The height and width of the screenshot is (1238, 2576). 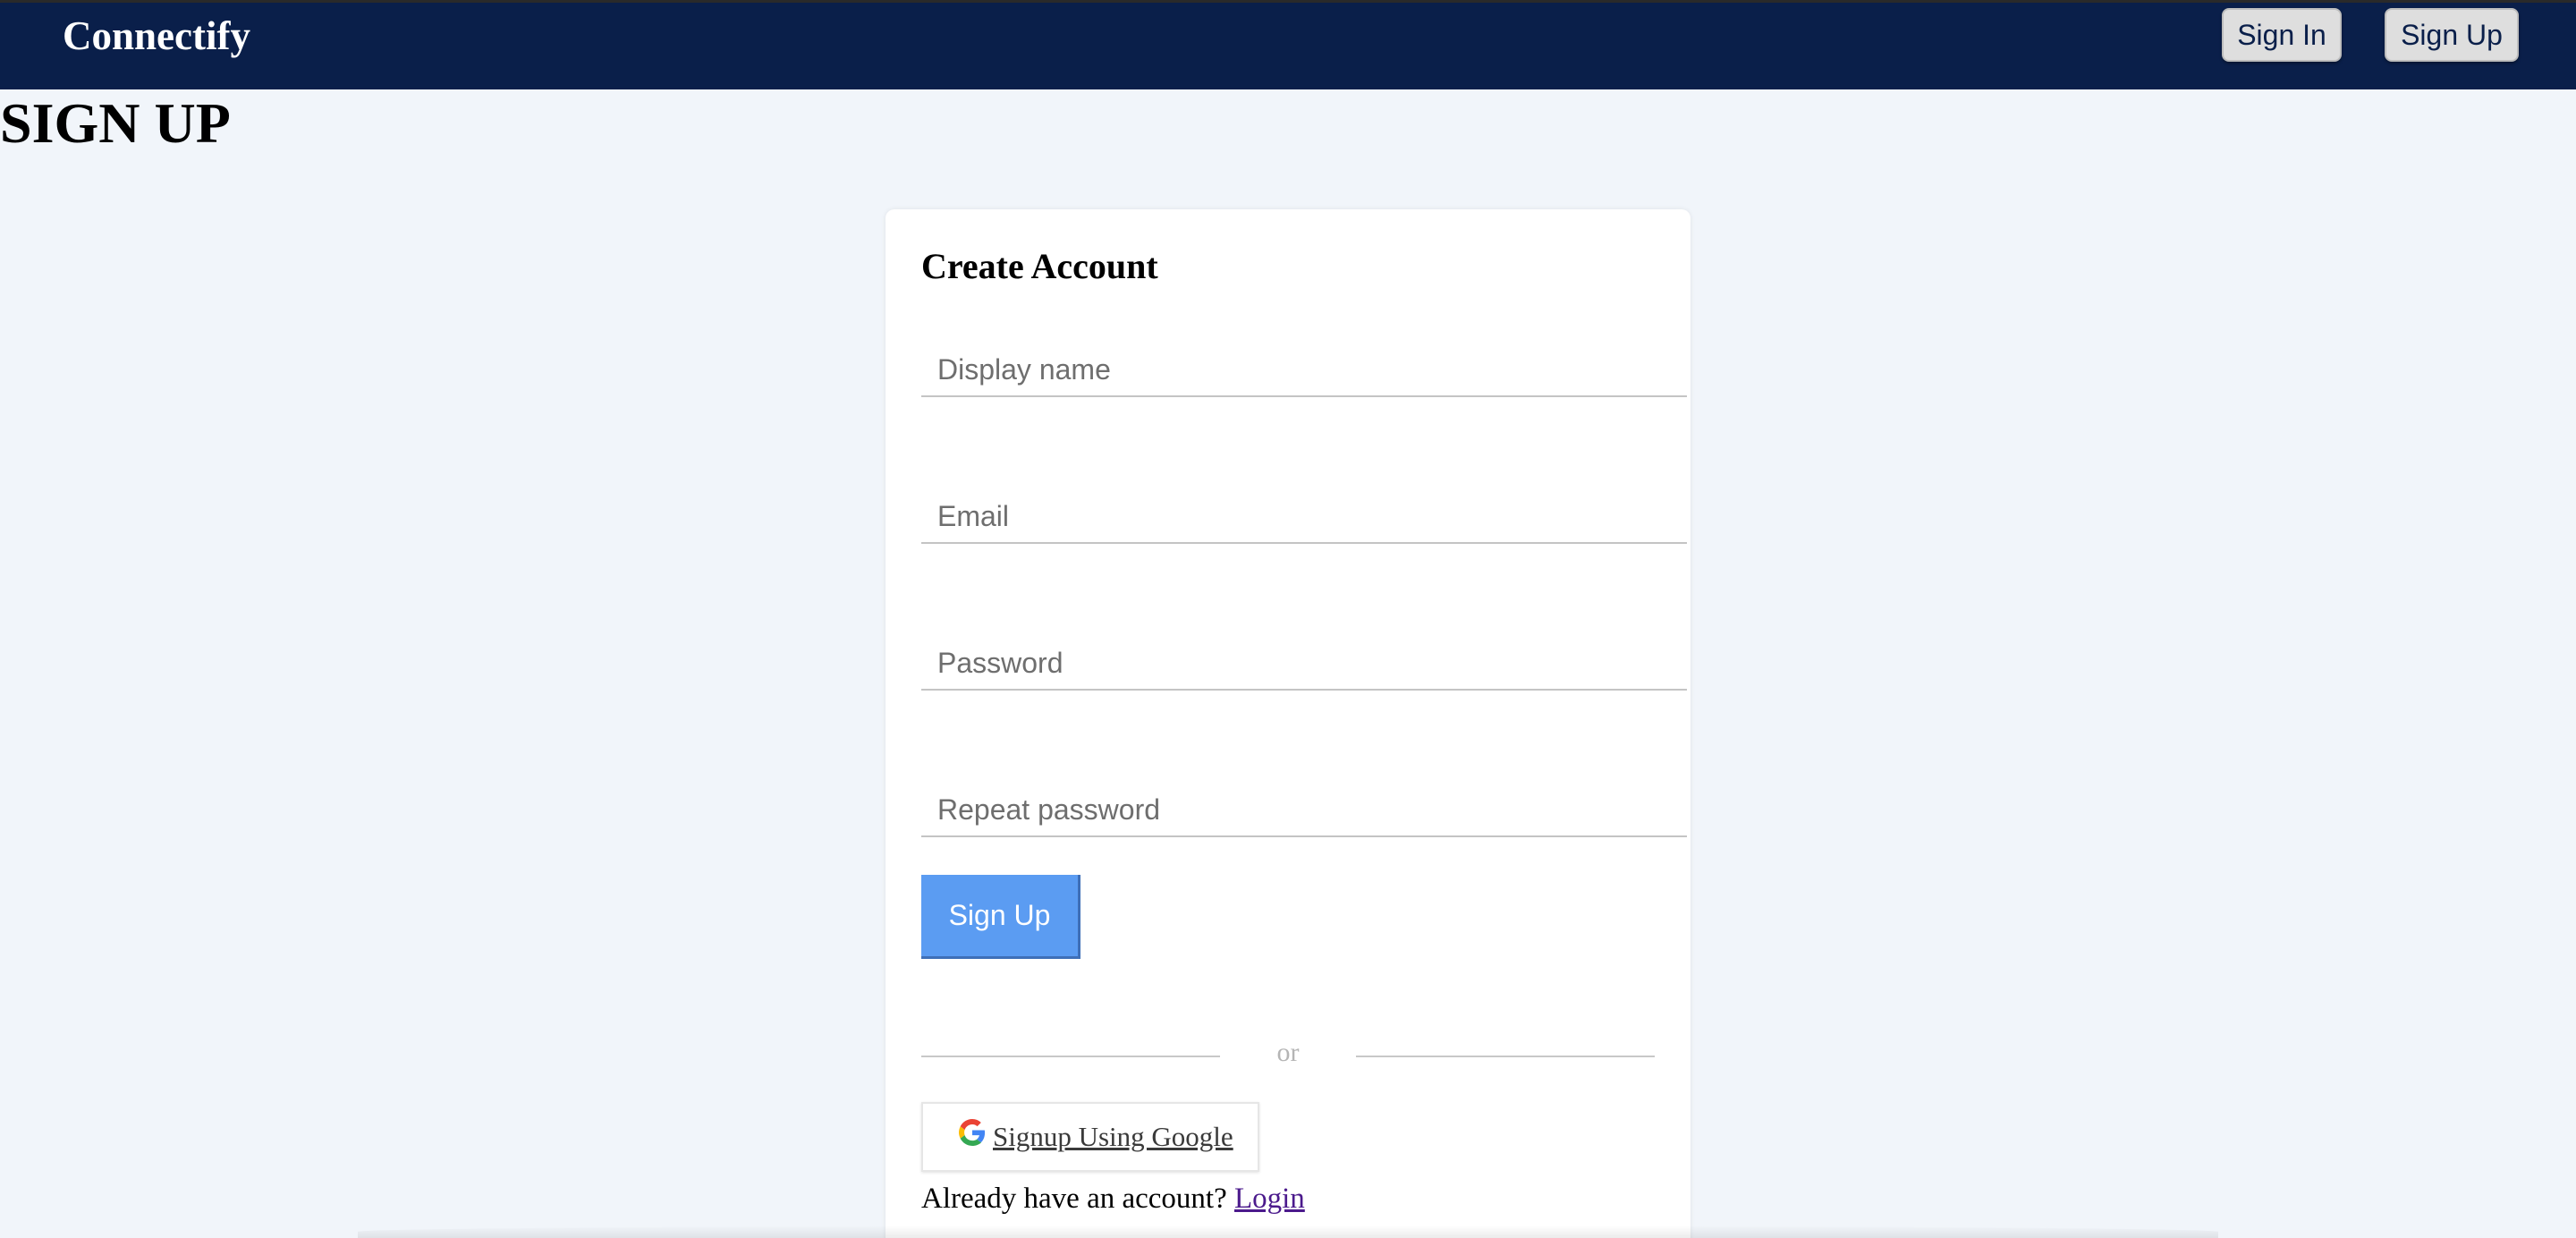 I want to click on divider-line-left, so click(x=1070, y=1056).